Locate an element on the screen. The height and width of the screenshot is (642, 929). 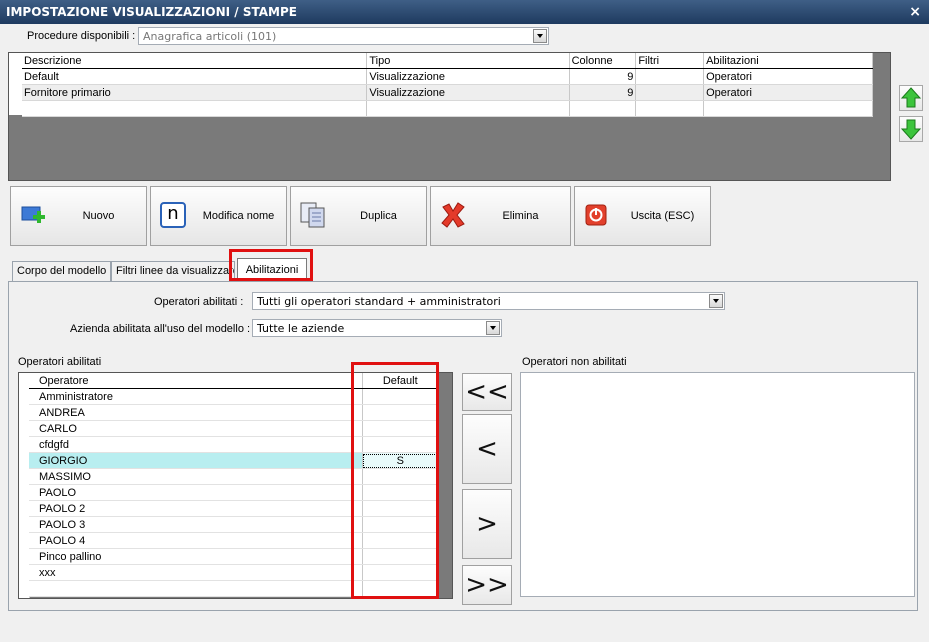
nuovo-button: Nuovo is located at coordinates (78, 216).